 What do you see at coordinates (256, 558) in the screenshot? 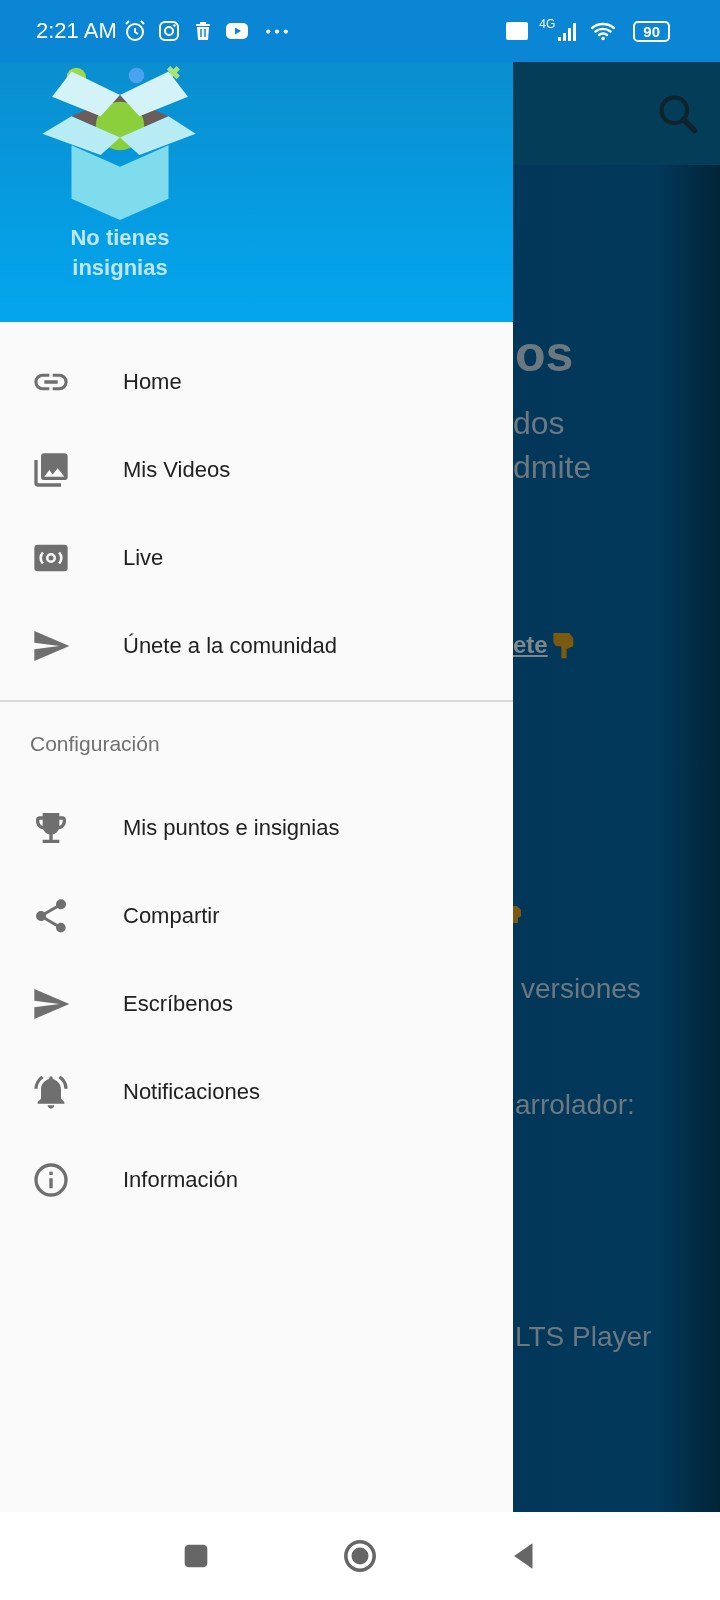
I see `menu-item: Live` at bounding box center [256, 558].